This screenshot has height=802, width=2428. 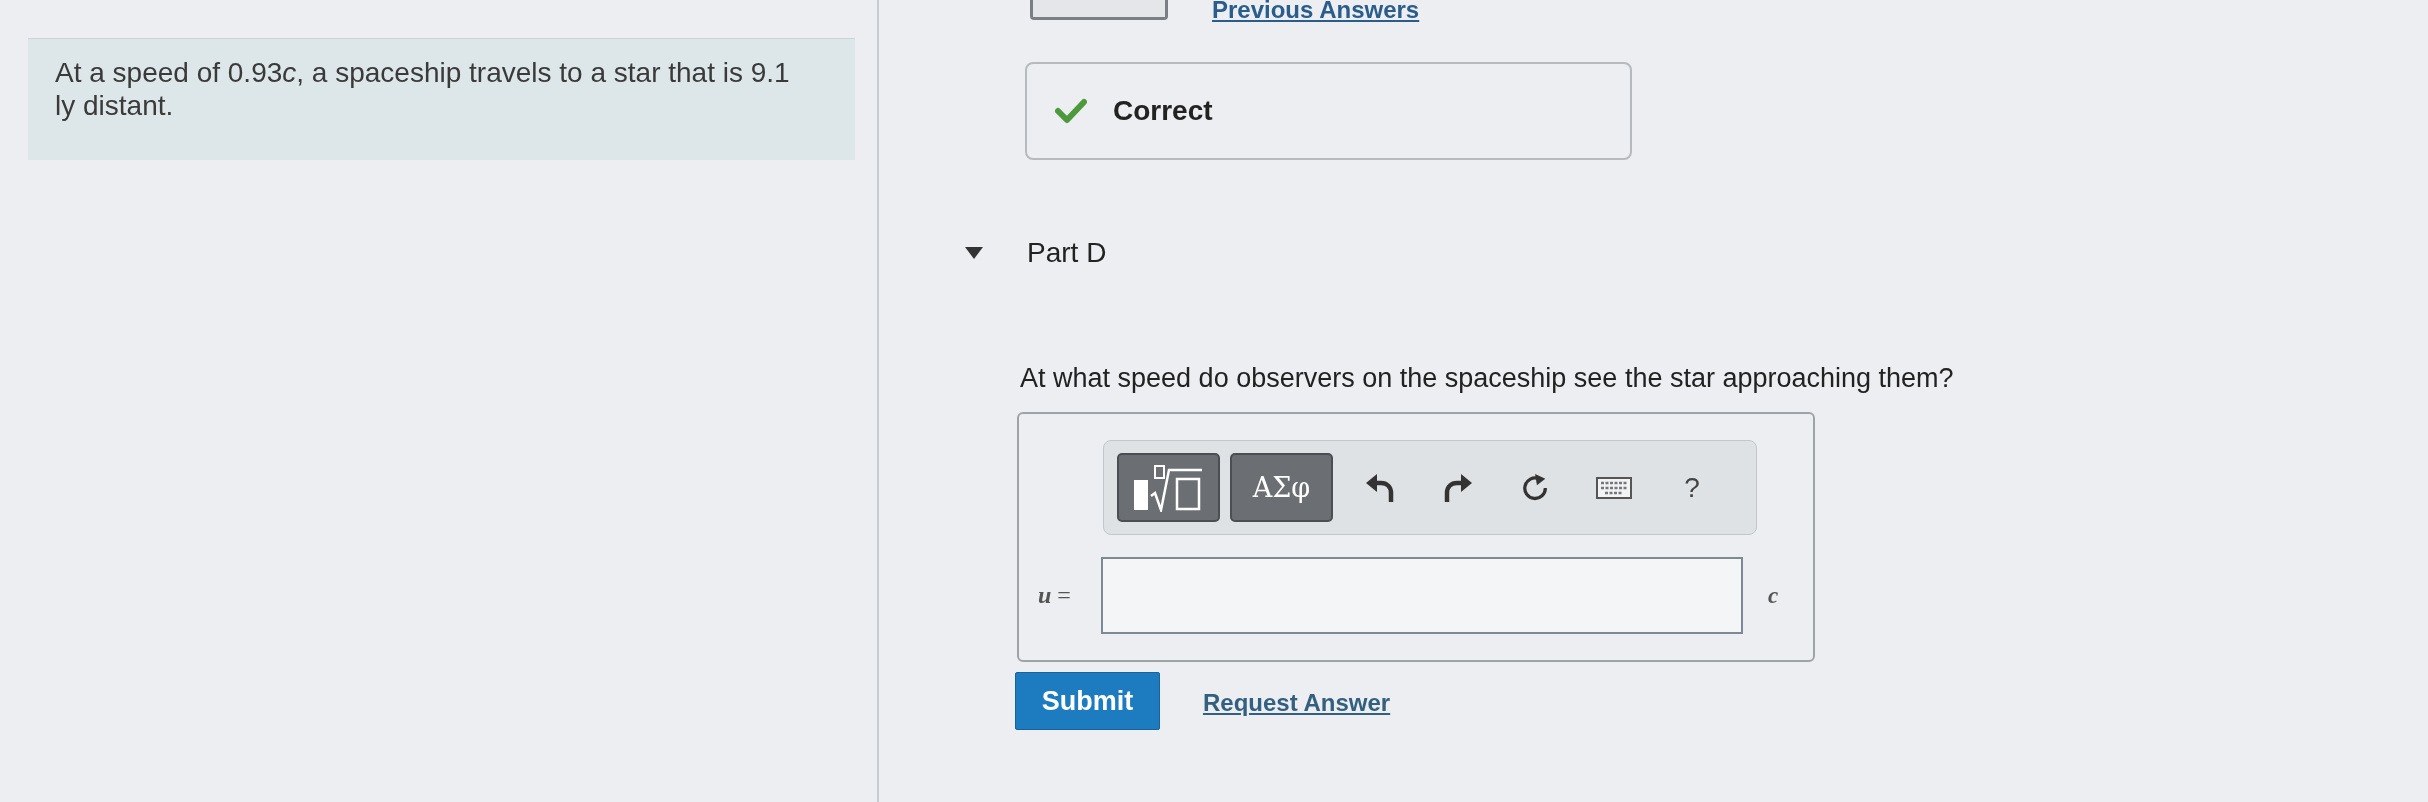 What do you see at coordinates (1773, 595) in the screenshot?
I see `unit-label: c` at bounding box center [1773, 595].